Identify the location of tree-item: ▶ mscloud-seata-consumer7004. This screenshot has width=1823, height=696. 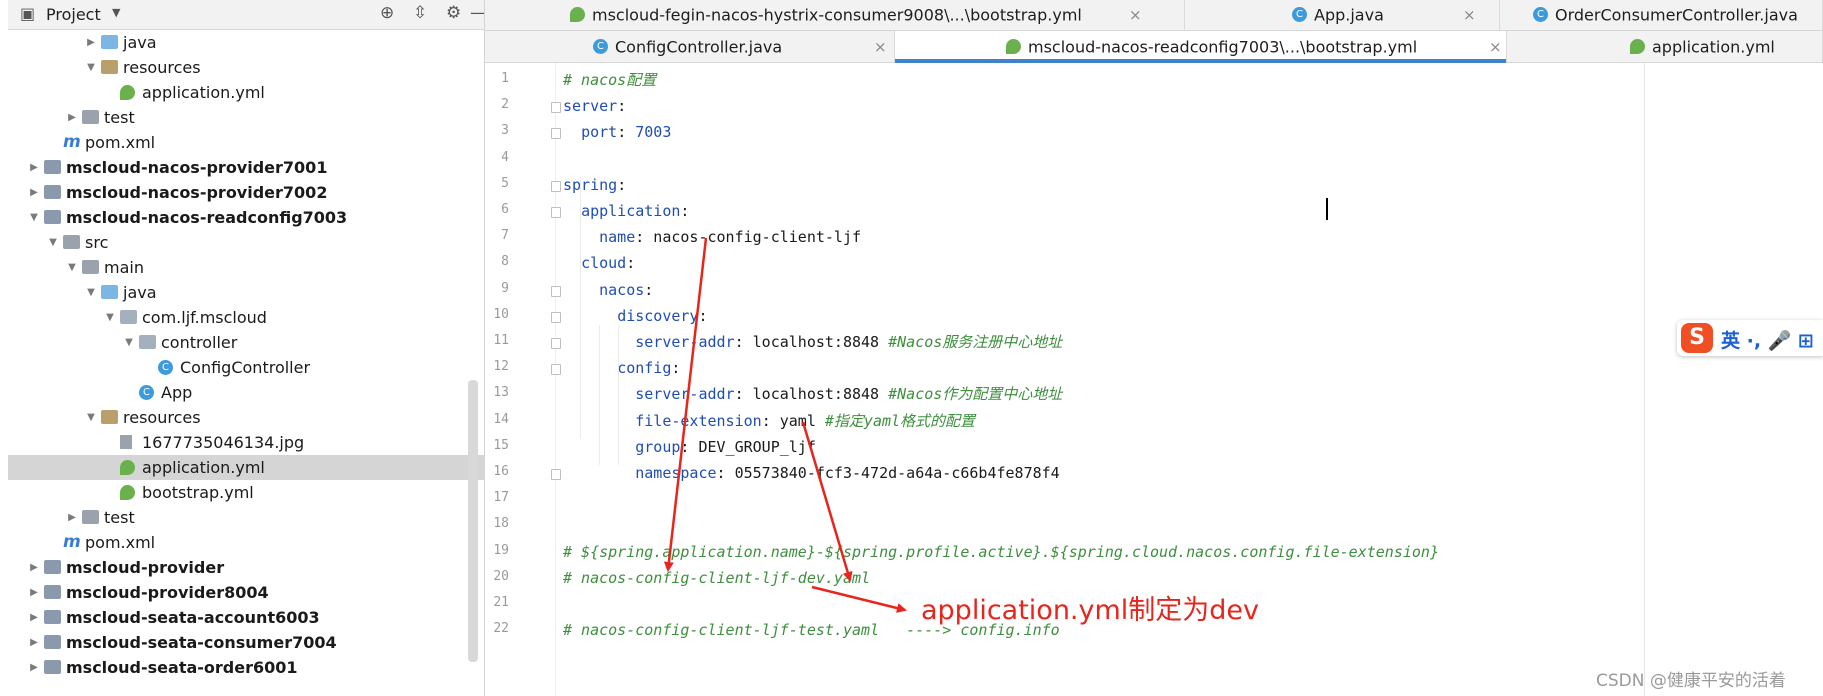
(246, 642).